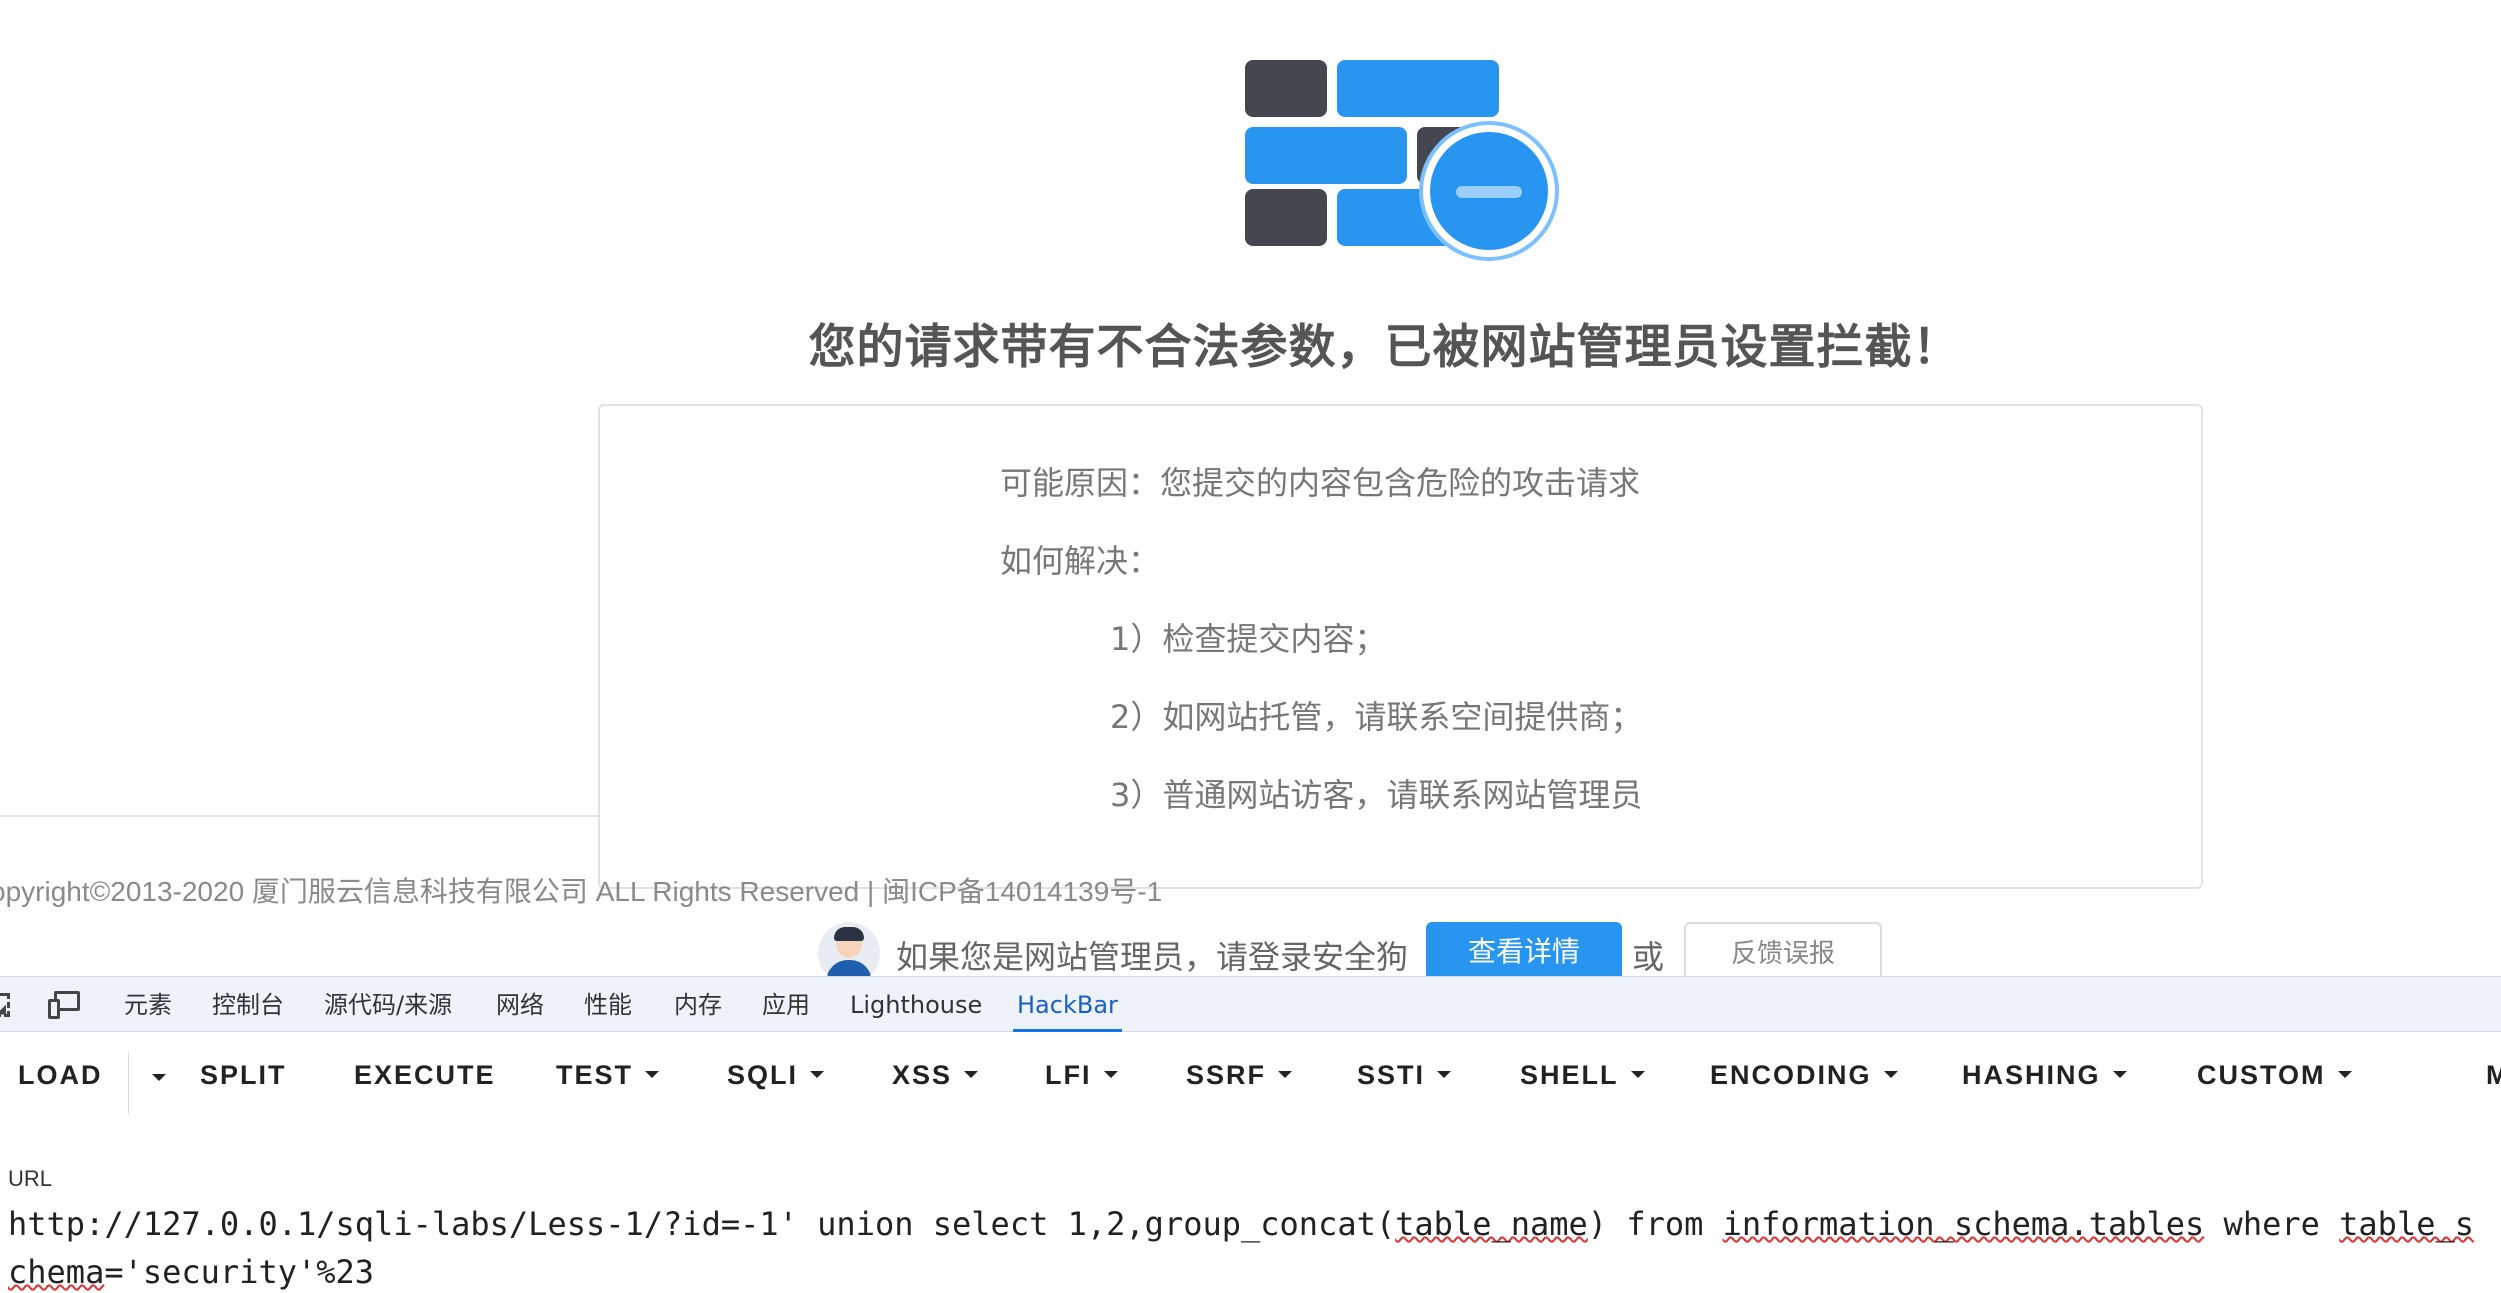  I want to click on solve-step-1: 1）检查提交内容；, so click(1248, 639).